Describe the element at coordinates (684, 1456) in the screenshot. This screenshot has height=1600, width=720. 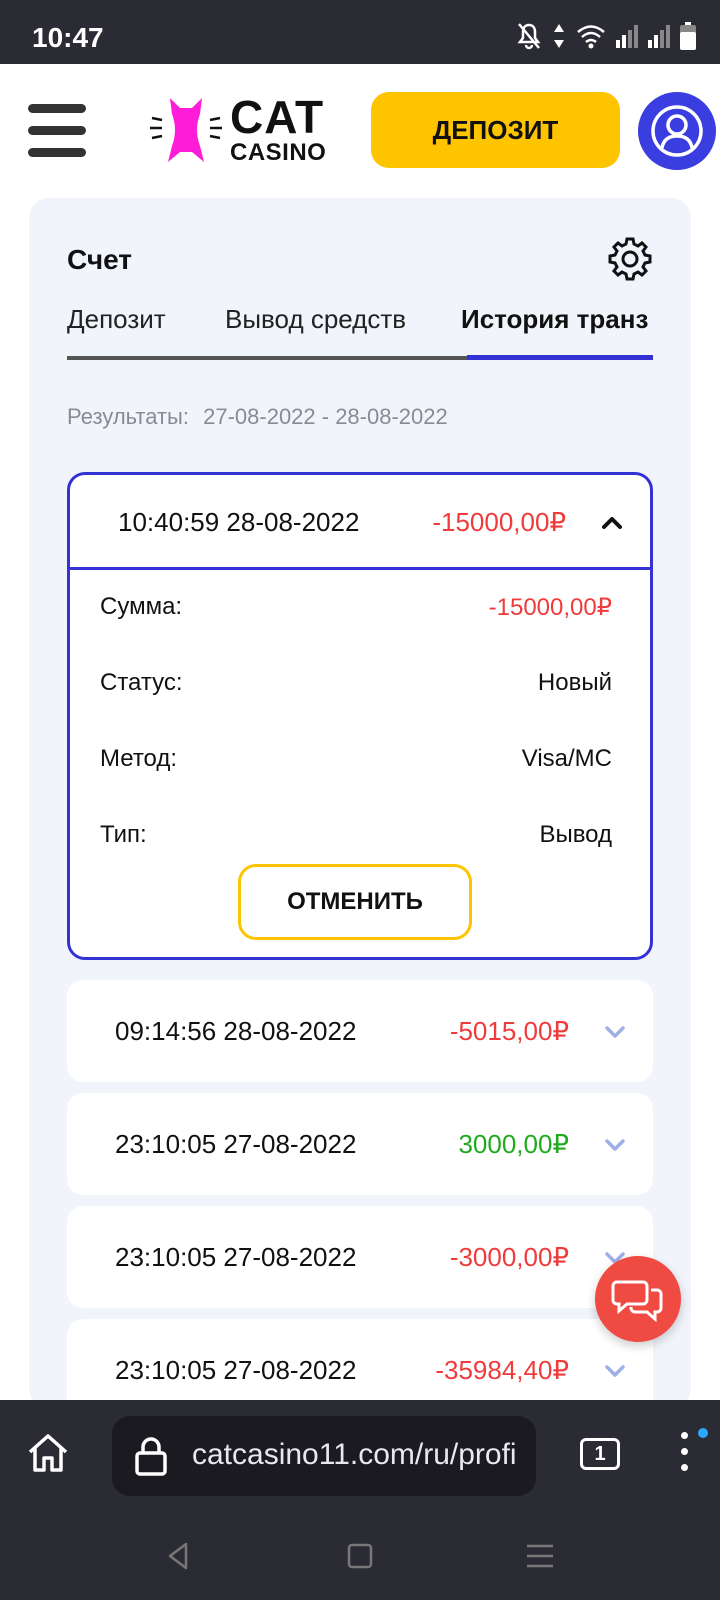
I see `more-menu-icon` at that location.